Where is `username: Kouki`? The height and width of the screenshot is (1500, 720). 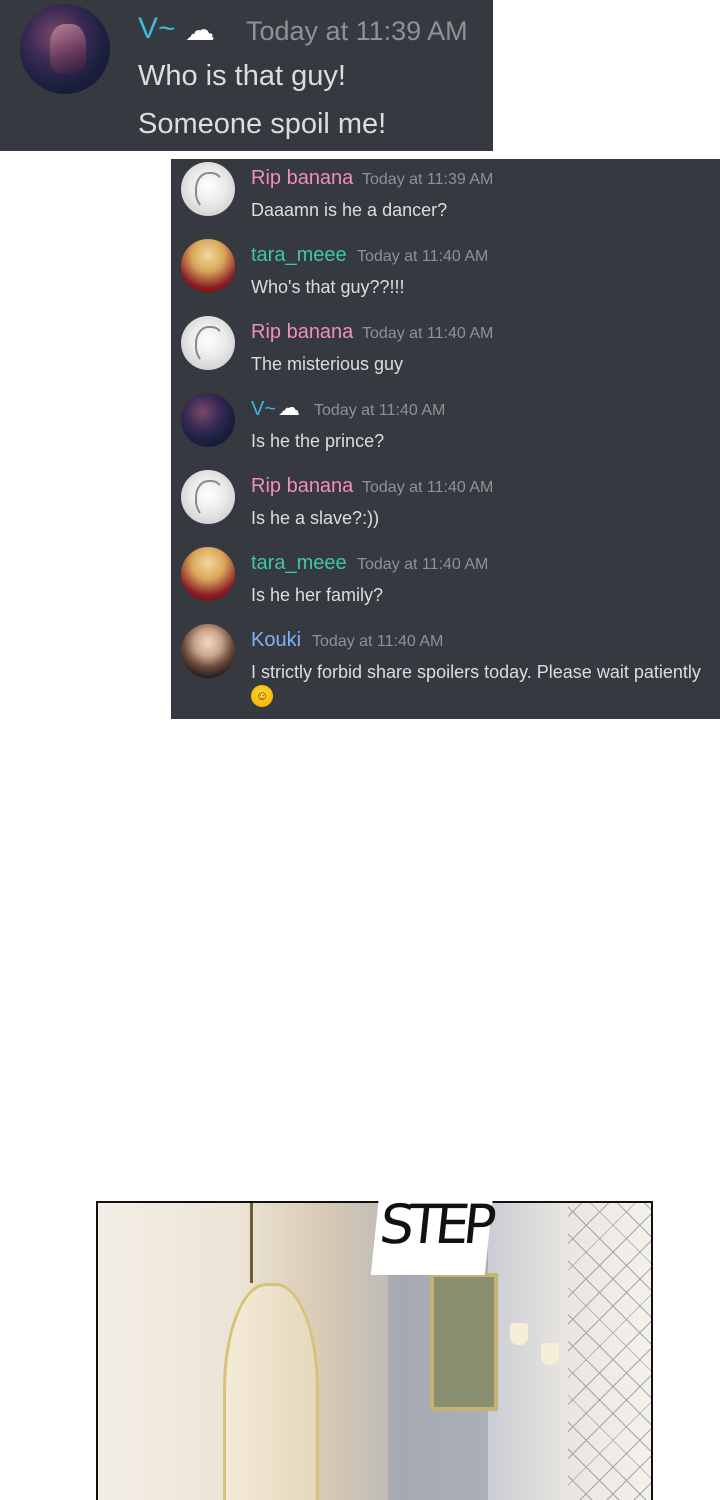 username: Kouki is located at coordinates (276, 640).